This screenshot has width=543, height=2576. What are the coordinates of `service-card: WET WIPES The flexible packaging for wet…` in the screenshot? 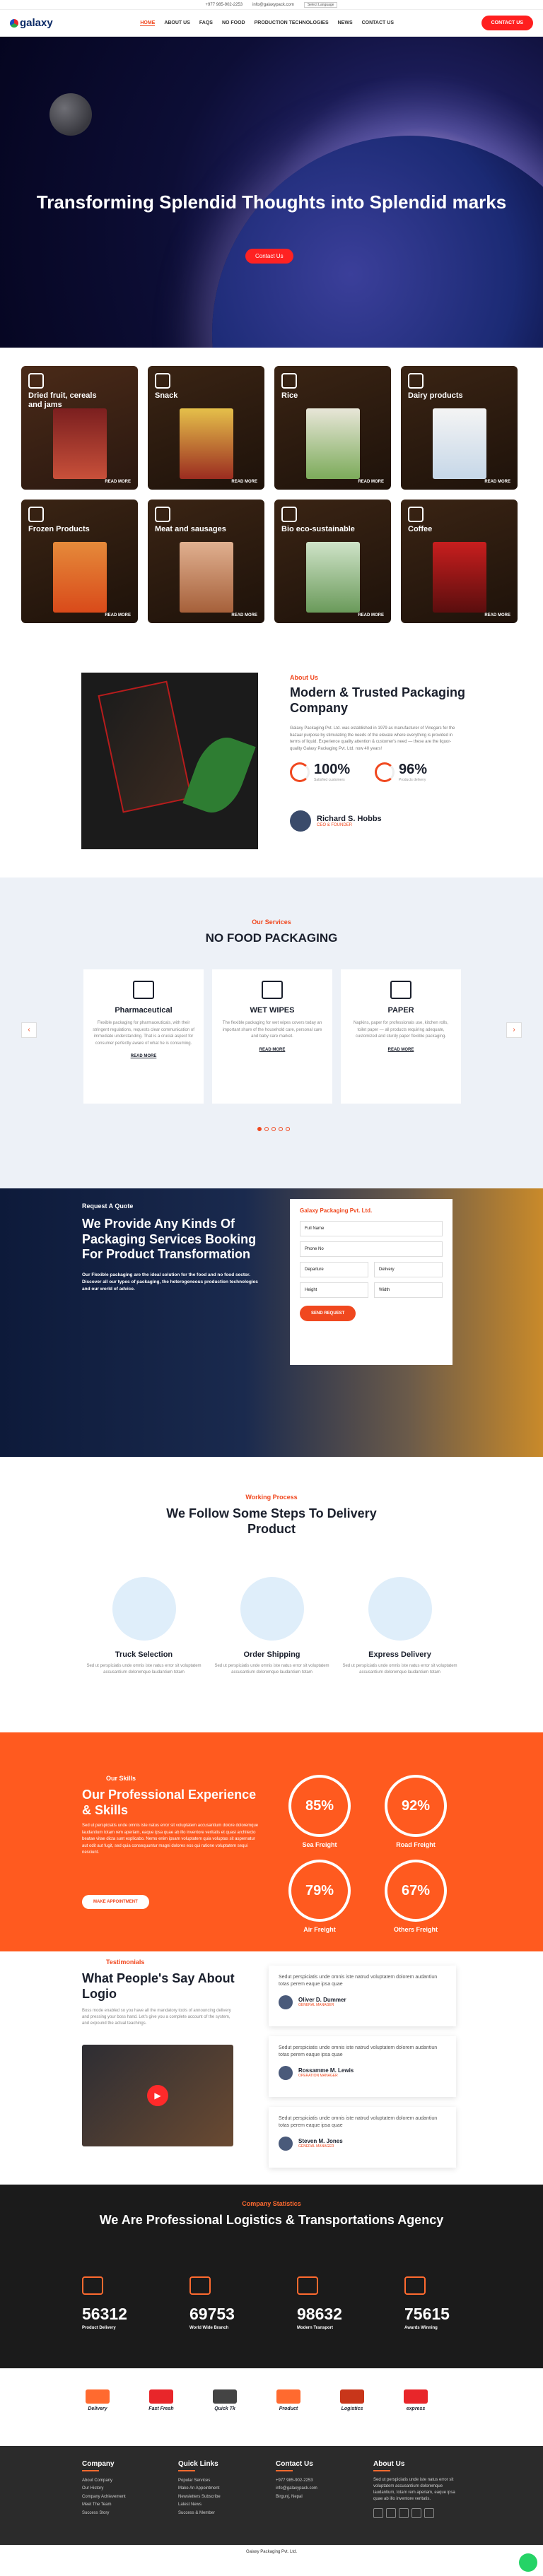 It's located at (272, 1036).